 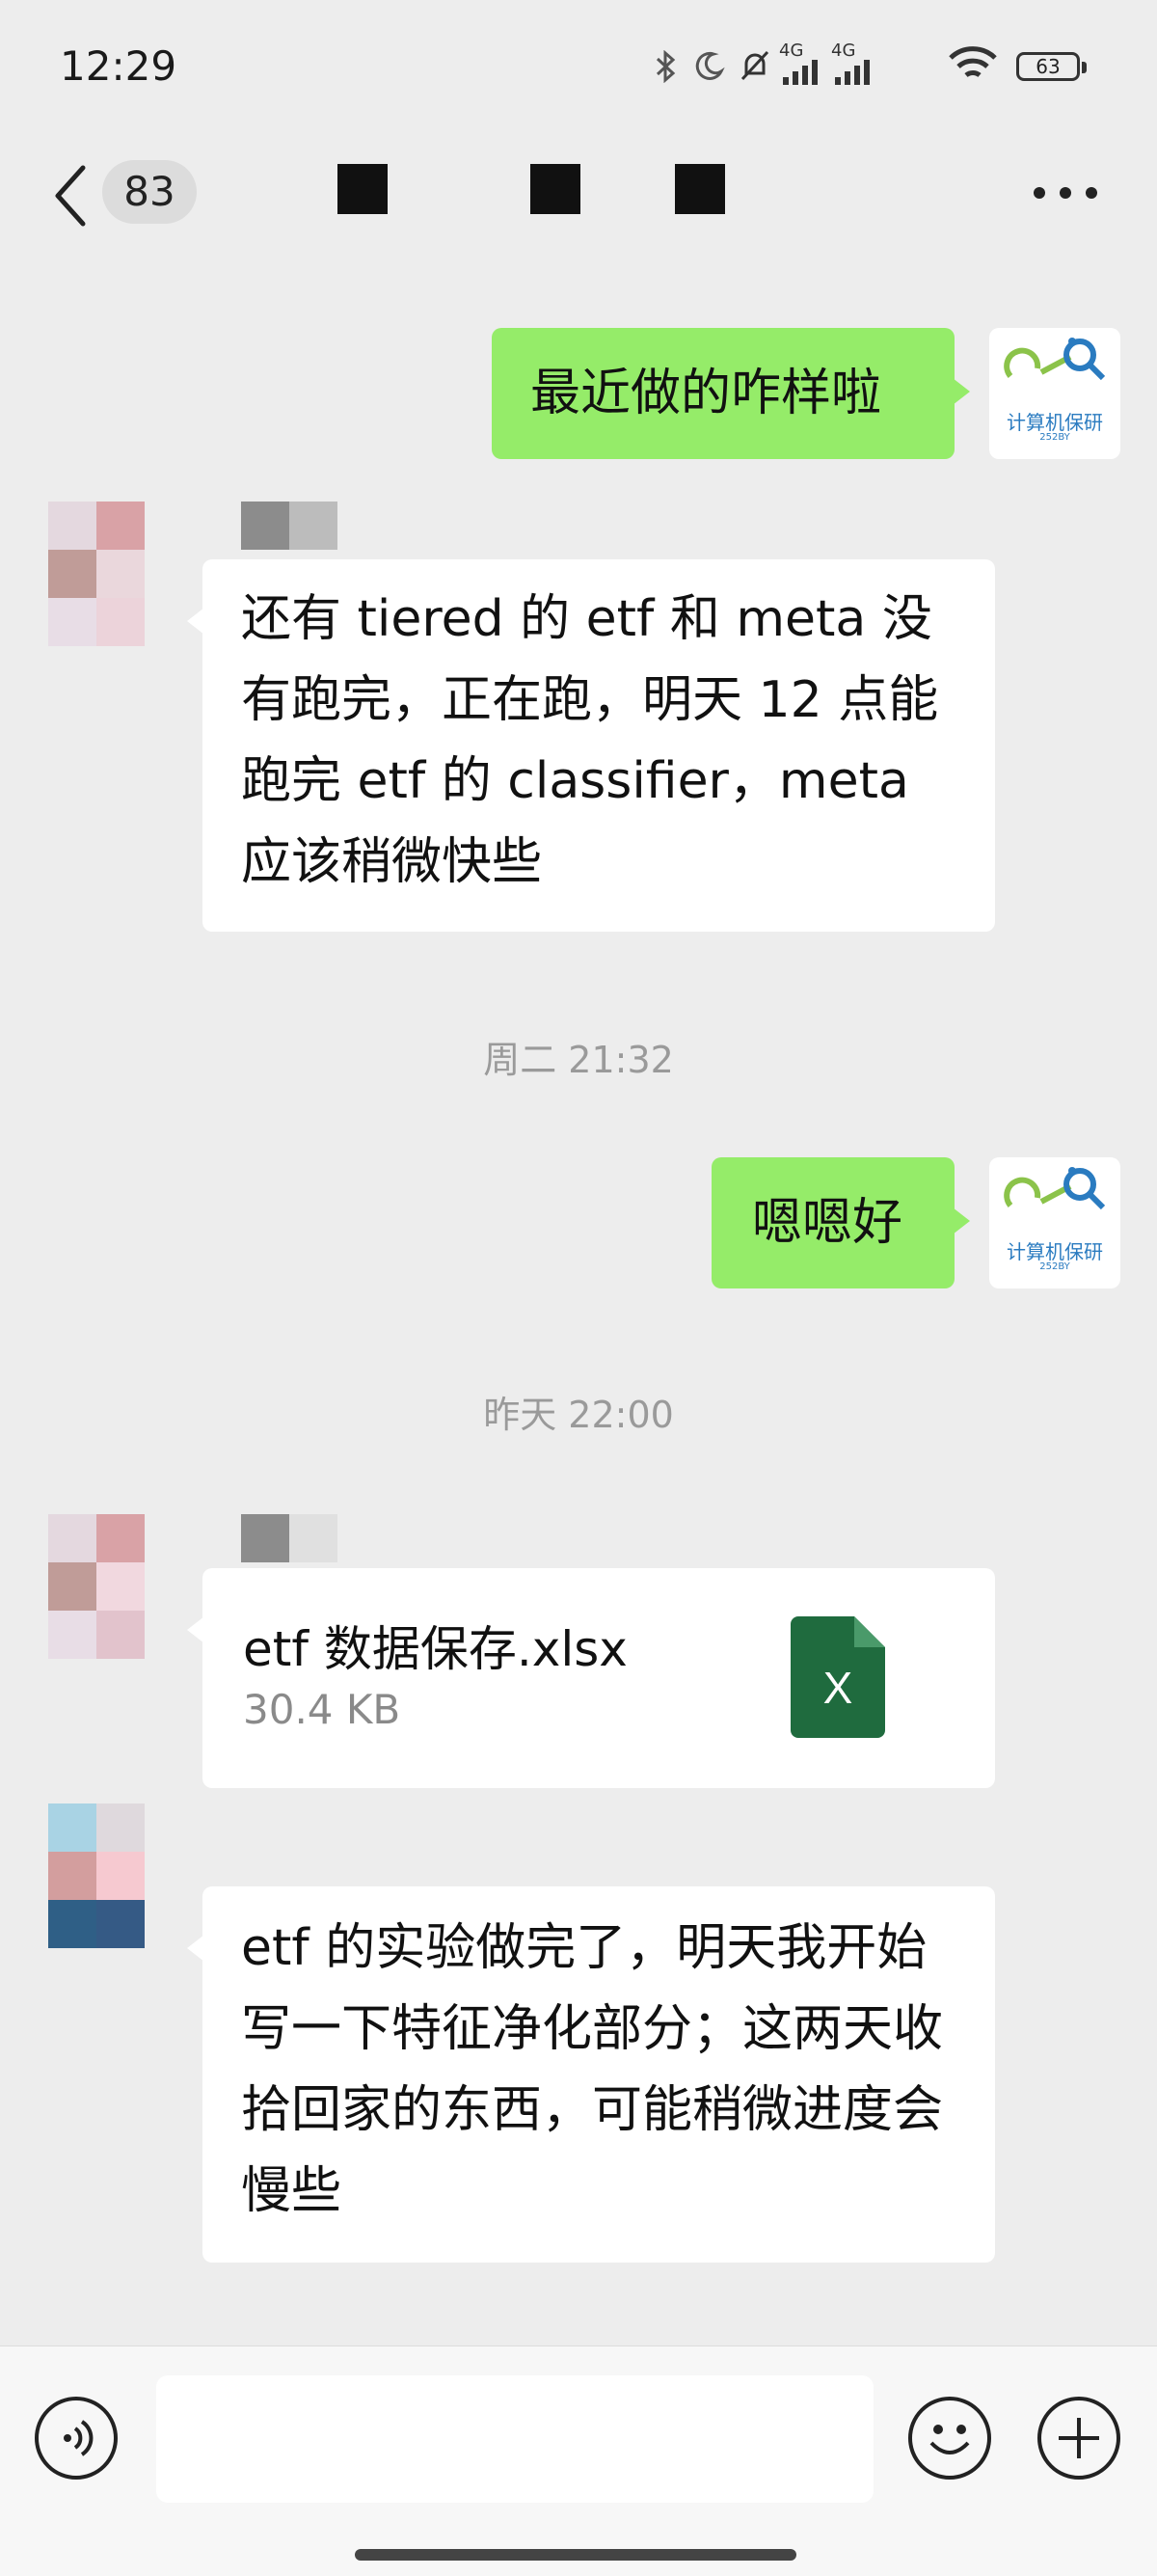 I want to click on excel-icon: X, so click(x=838, y=1677).